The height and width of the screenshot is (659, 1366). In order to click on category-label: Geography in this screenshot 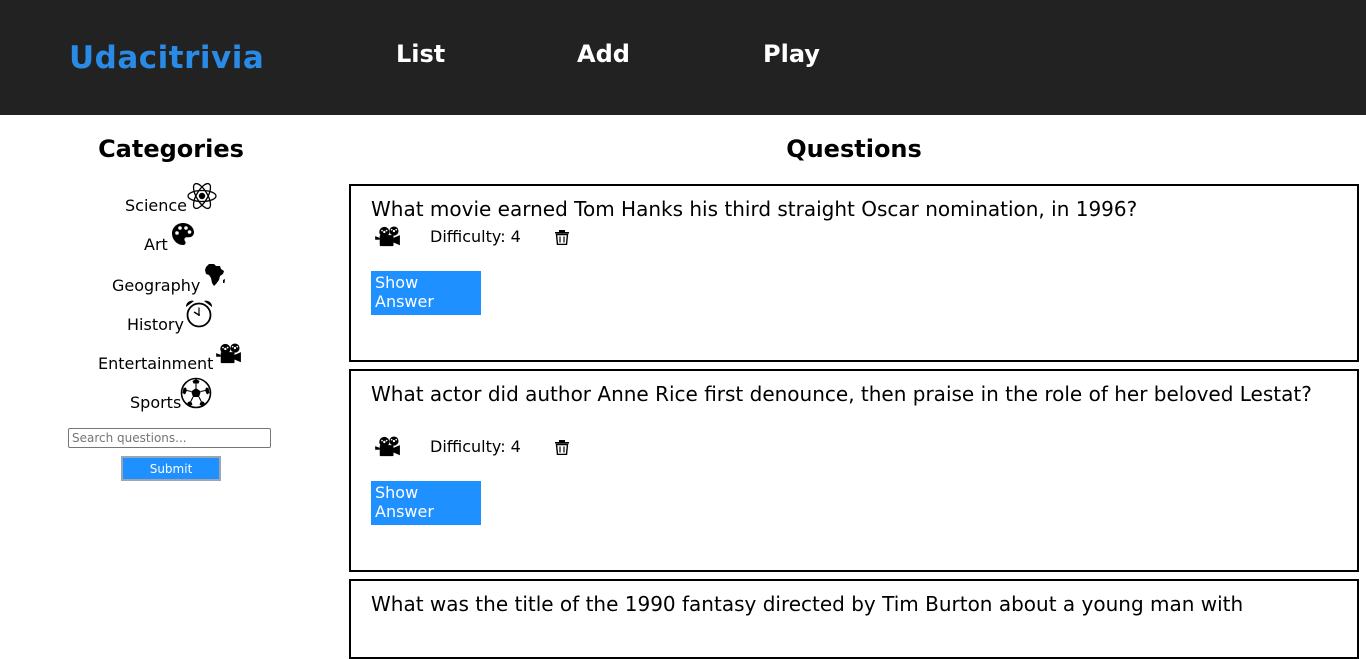, I will do `click(156, 285)`.